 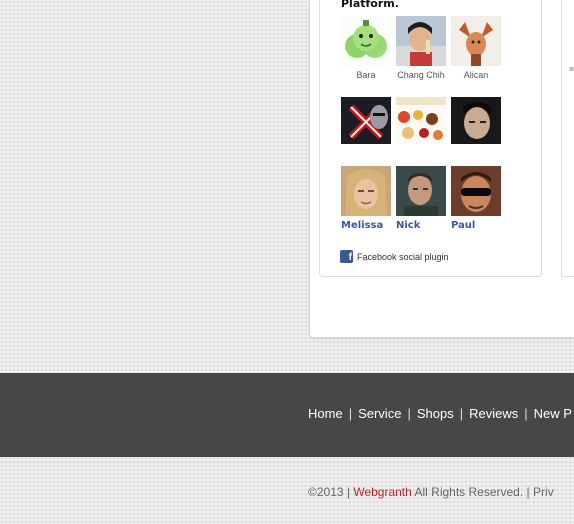 I want to click on plugin-label: Facebook social plugin, so click(x=403, y=256).